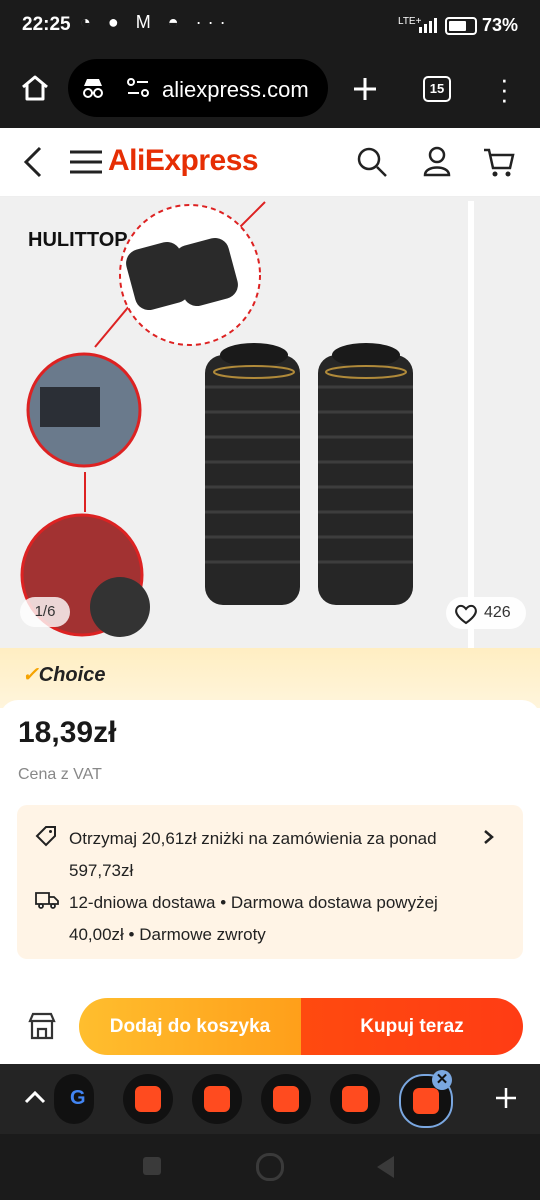  Describe the element at coordinates (78, 1098) in the screenshot. I see `google-icon: G` at that location.